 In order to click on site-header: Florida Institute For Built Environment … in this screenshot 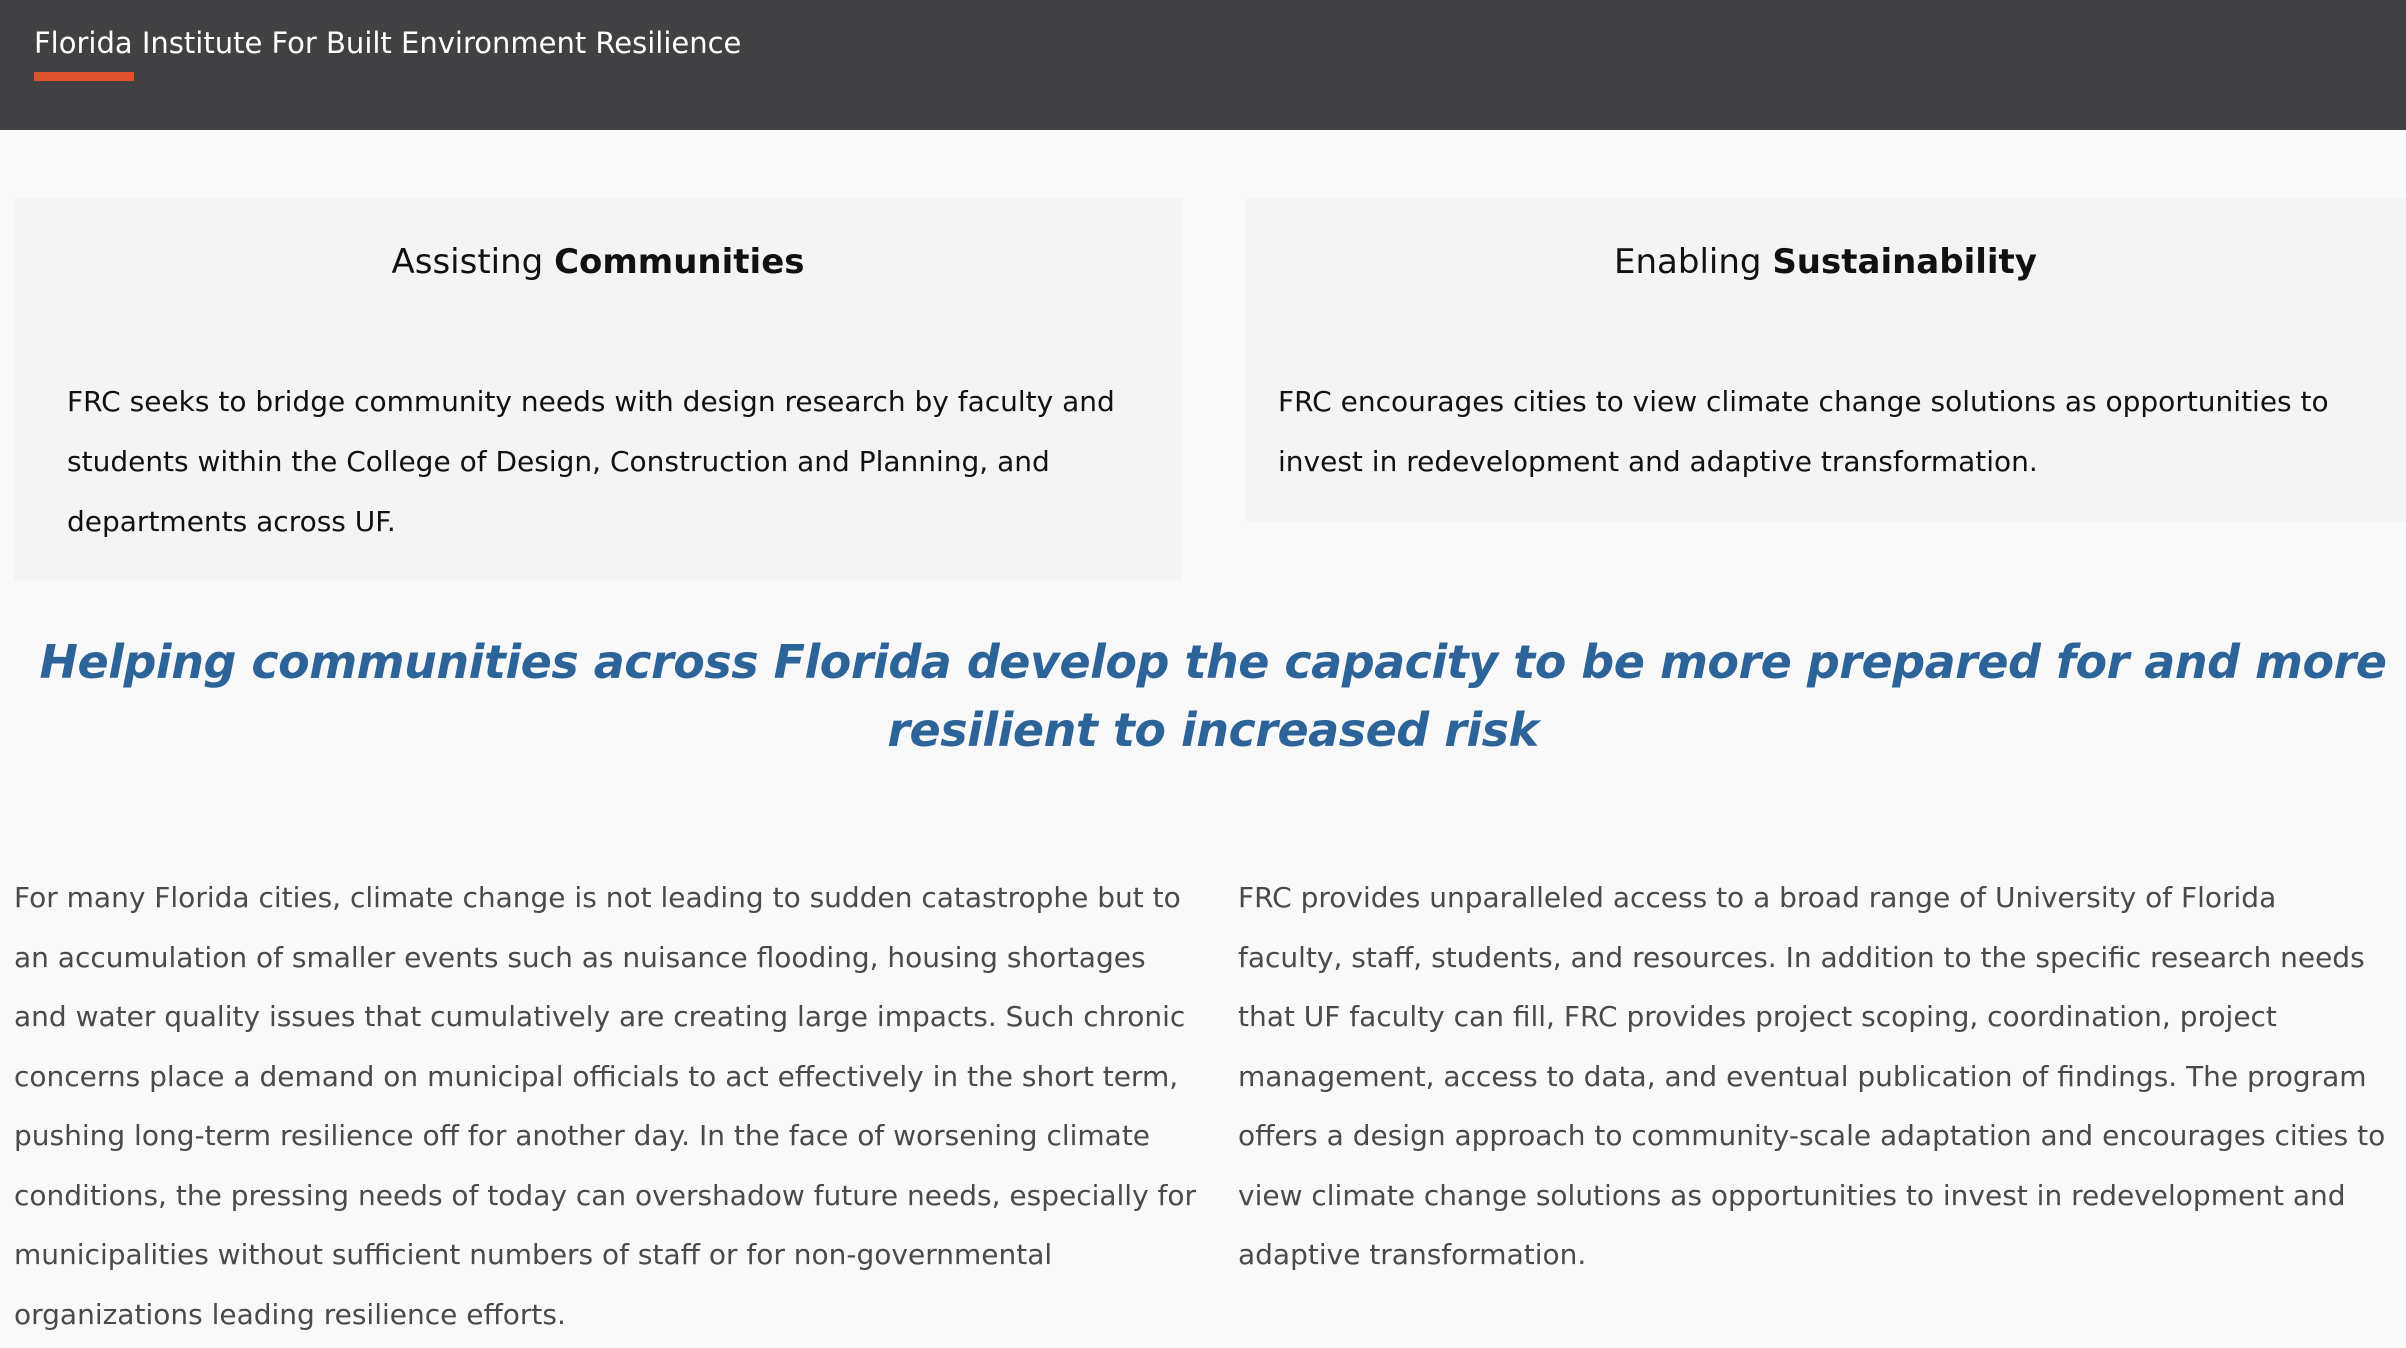, I will do `click(1203, 65)`.